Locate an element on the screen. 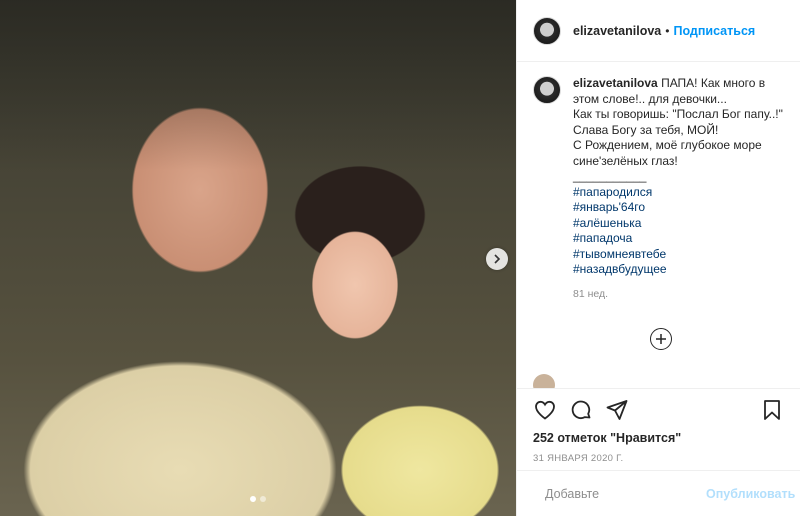 This screenshot has height=516, width=800. post-header: elizavetanilova • Подписаться is located at coordinates (658, 31).